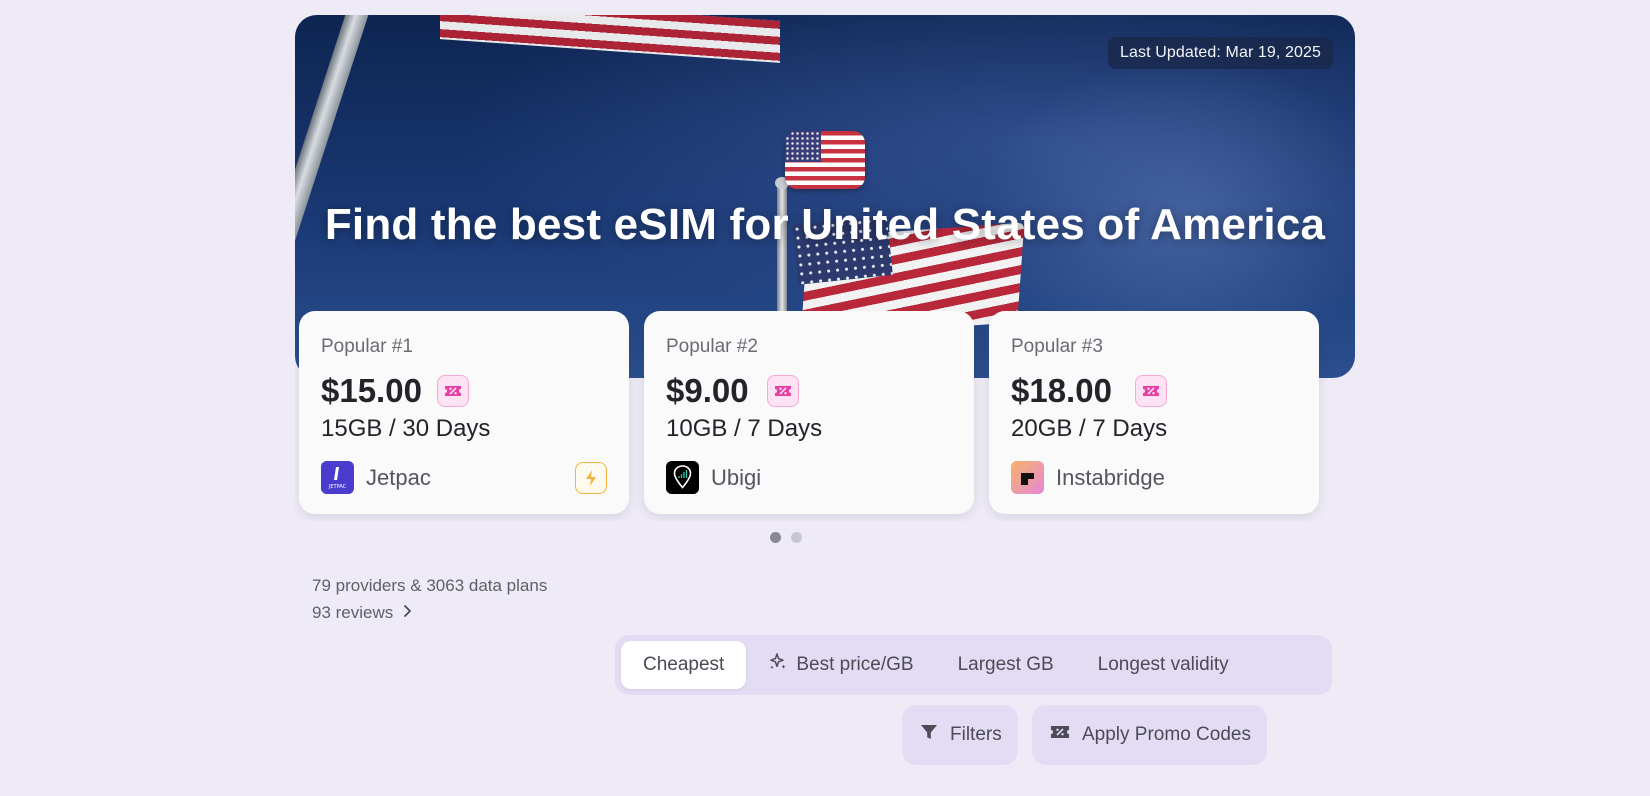  What do you see at coordinates (371, 390) in the screenshot?
I see `plan-price: $15.00` at bounding box center [371, 390].